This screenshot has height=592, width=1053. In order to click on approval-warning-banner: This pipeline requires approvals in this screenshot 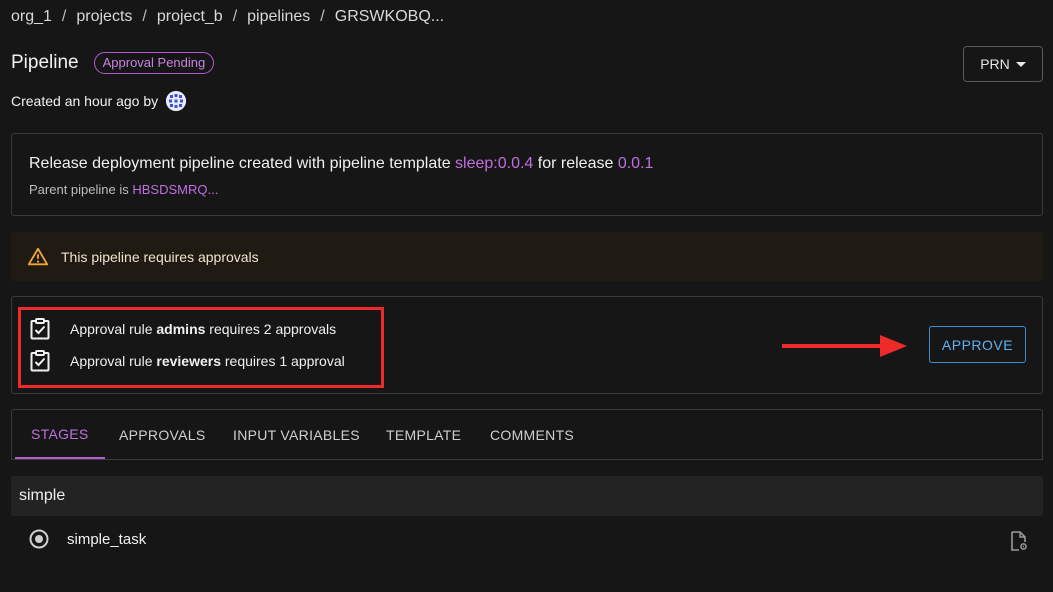, I will do `click(527, 256)`.